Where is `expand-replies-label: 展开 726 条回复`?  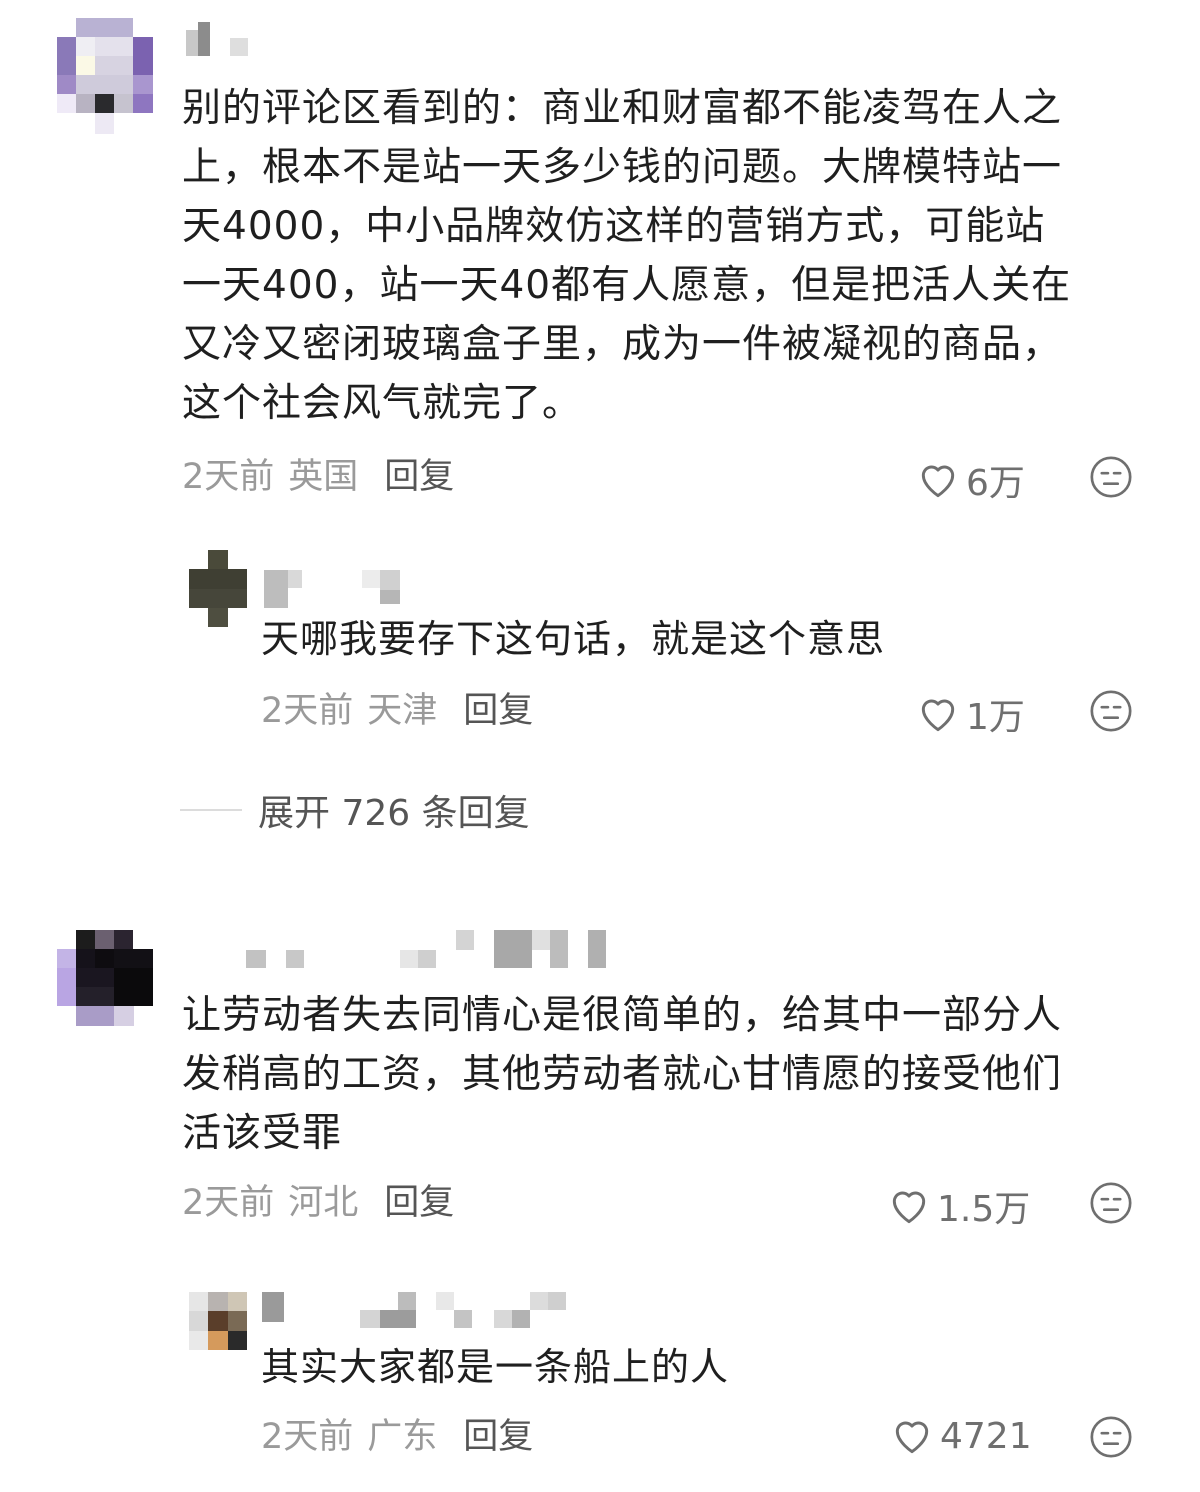 expand-replies-label: 展开 726 条回复 is located at coordinates (394, 813).